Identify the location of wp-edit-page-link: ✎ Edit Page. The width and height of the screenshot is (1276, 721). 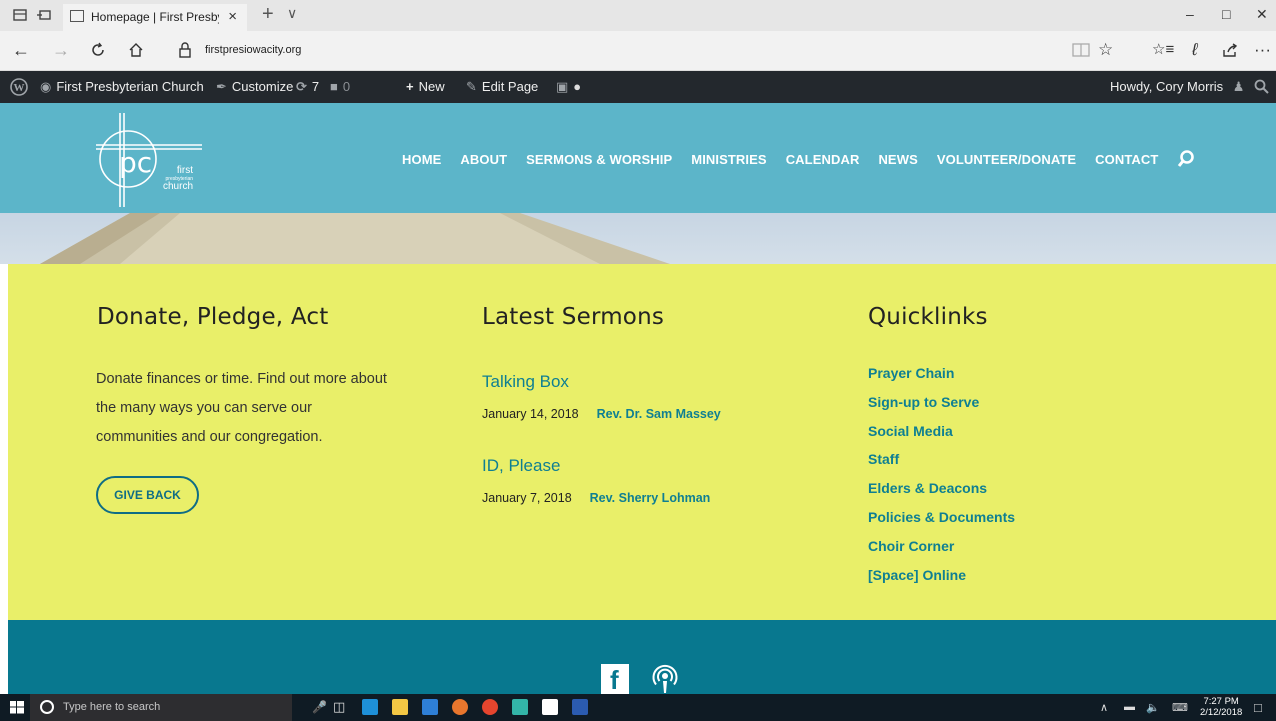
(502, 87).